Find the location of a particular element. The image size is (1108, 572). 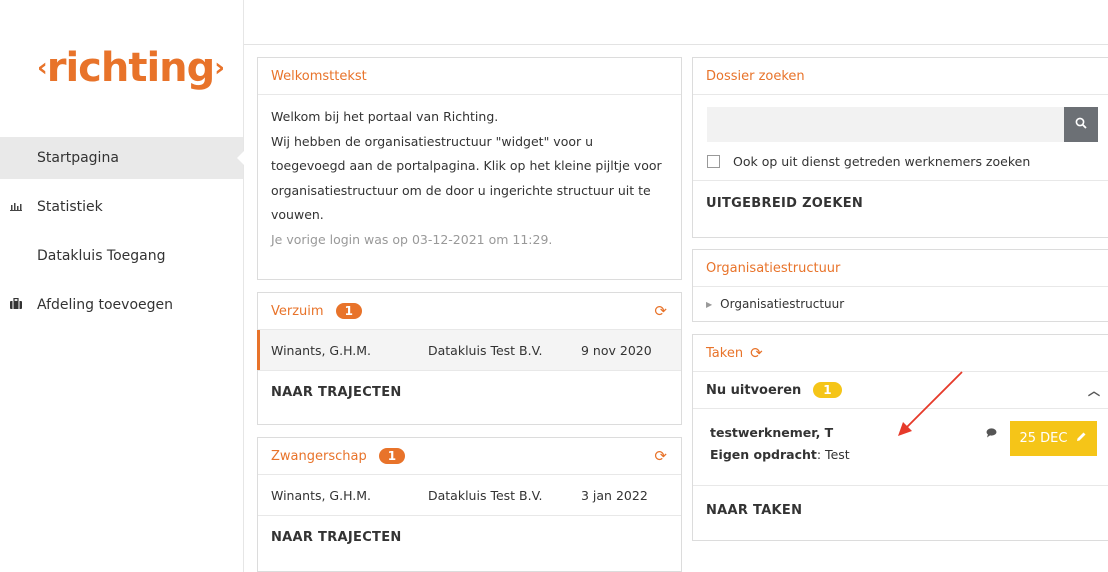

task-employee: testwerknemer, T is located at coordinates (772, 432).